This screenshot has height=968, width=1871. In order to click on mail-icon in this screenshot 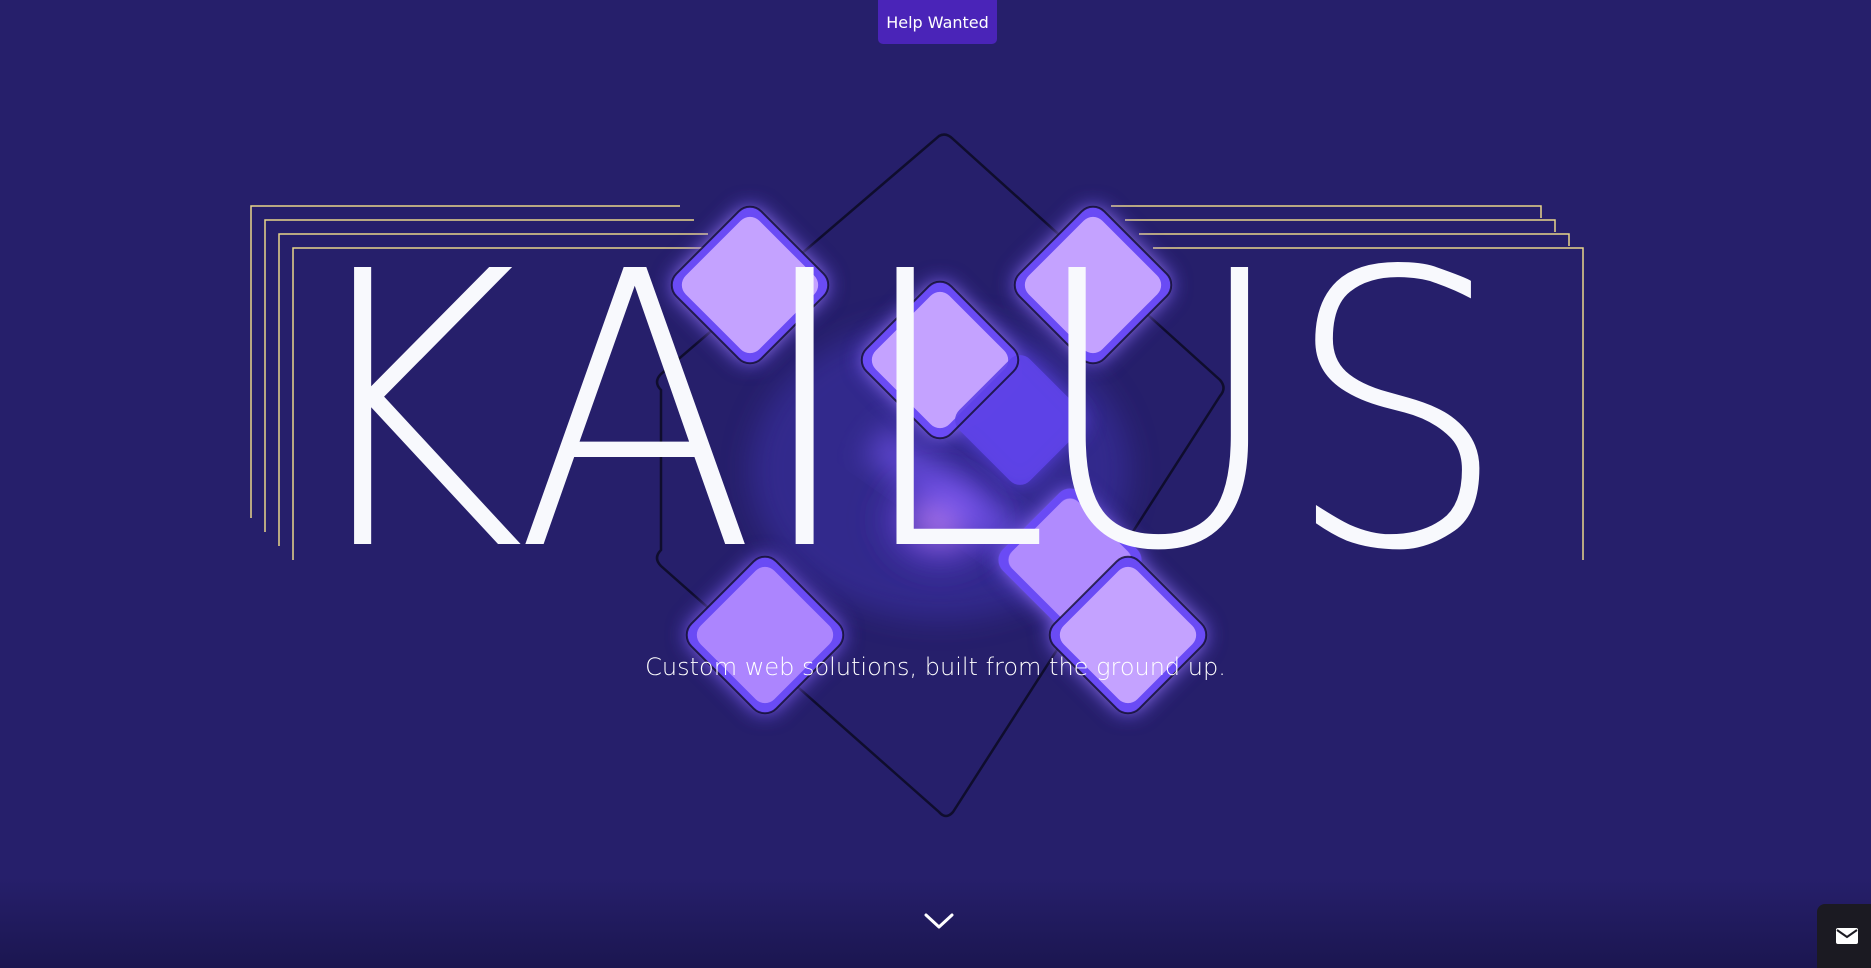, I will do `click(1847, 936)`.